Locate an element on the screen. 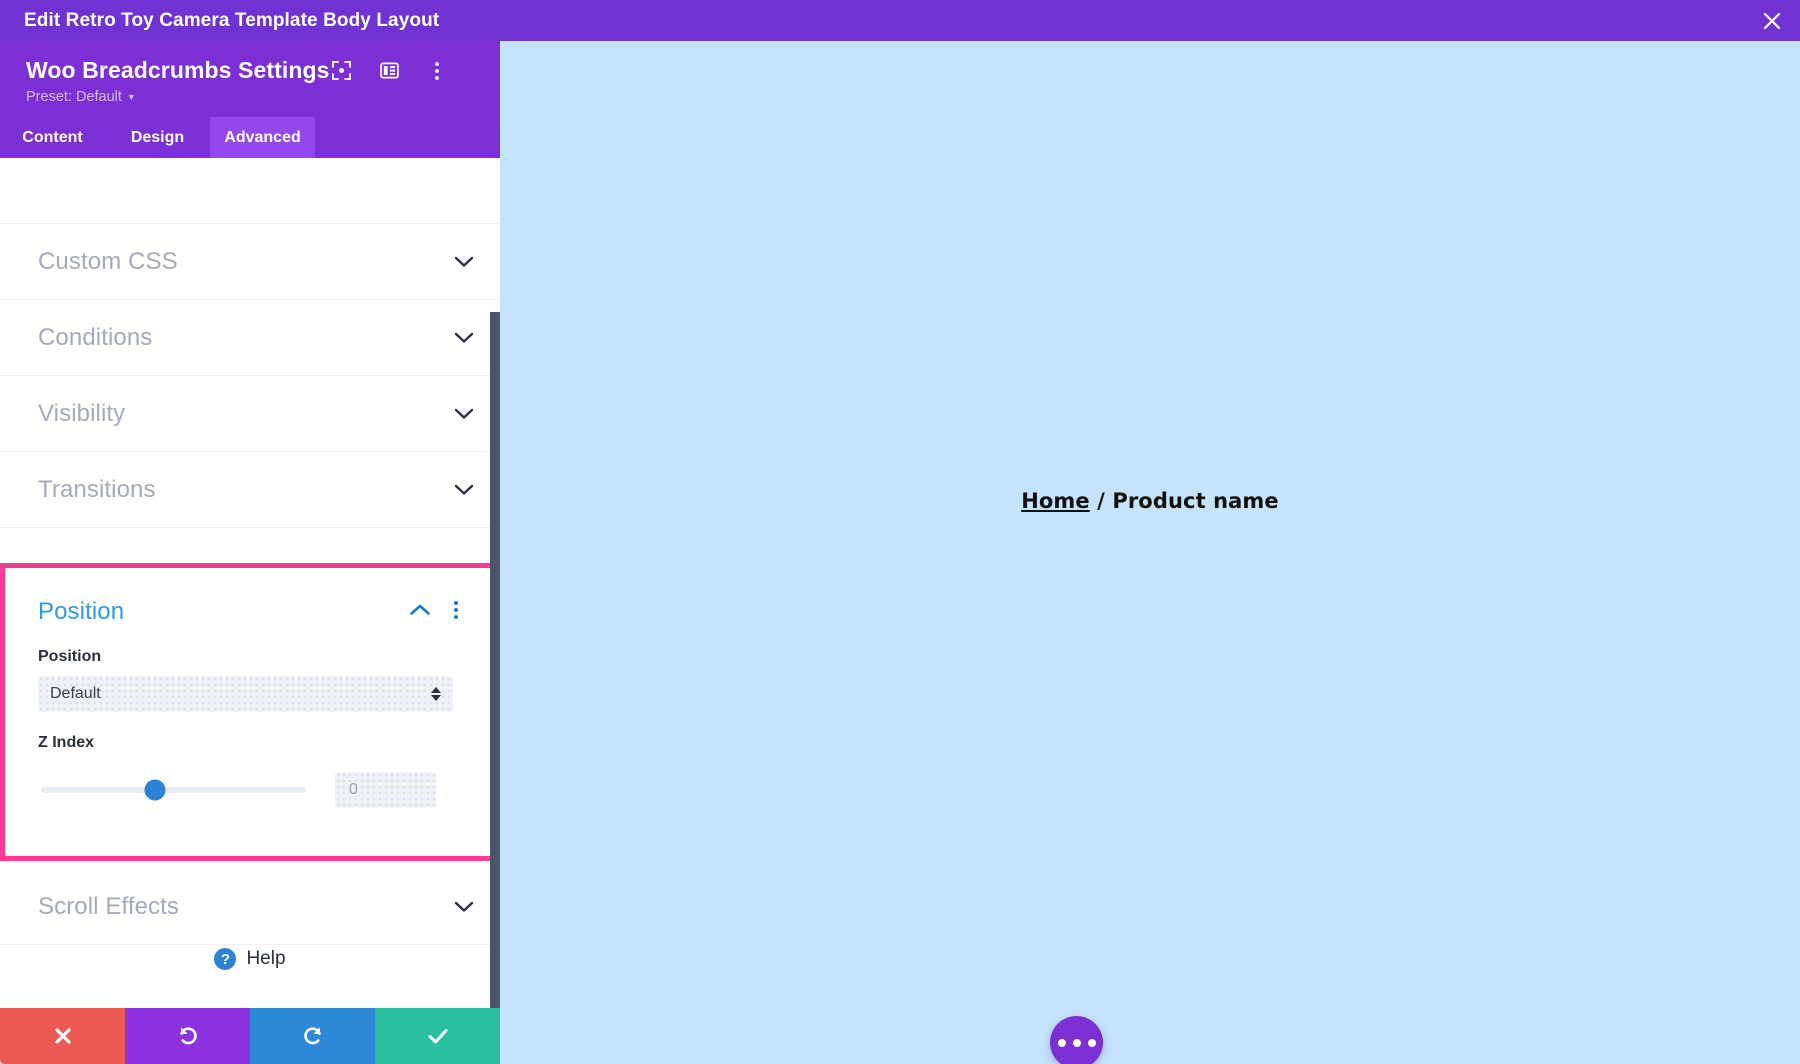 Image resolution: width=1800 pixels, height=1064 pixels. focus-target-icon is located at coordinates (341, 71).